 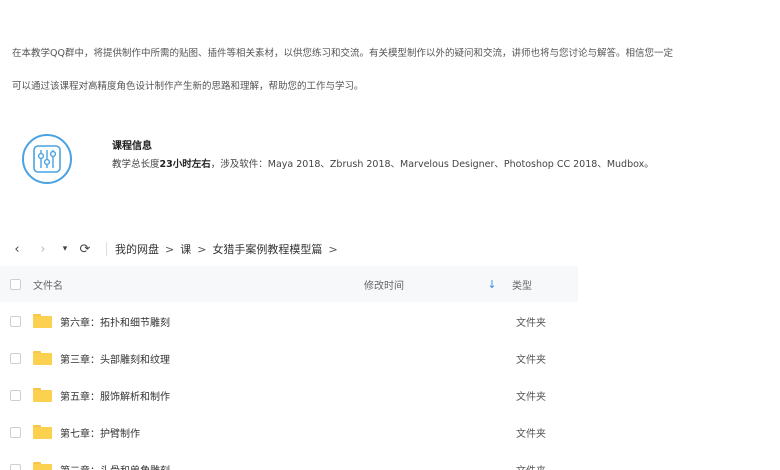 What do you see at coordinates (198, 284) in the screenshot?
I see `column-name-header: 文件名` at bounding box center [198, 284].